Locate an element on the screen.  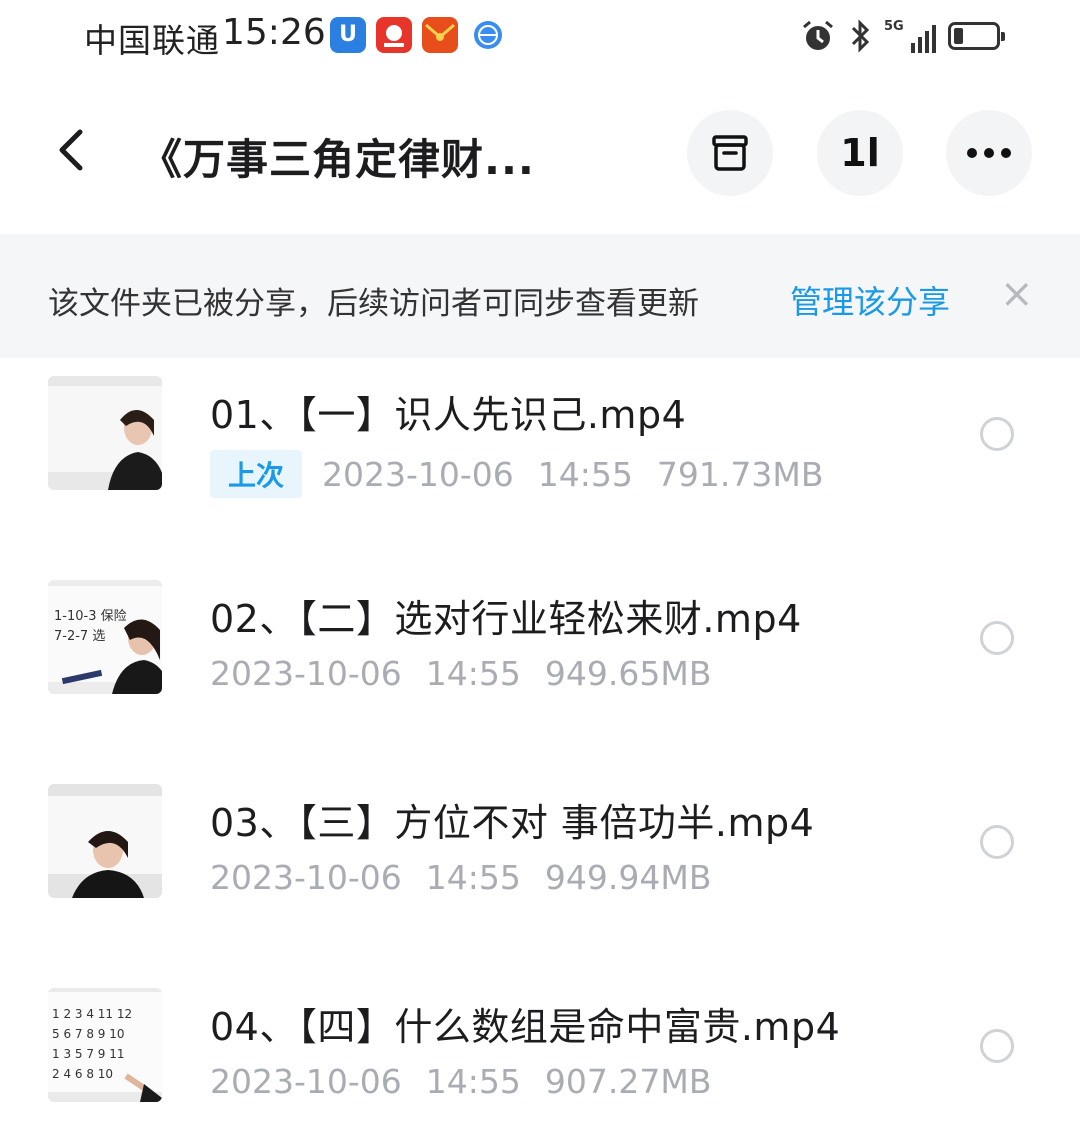
archive-icon is located at coordinates (730, 153).